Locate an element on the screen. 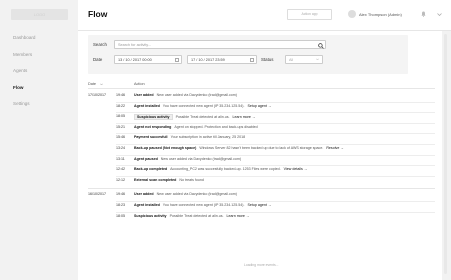 Image resolution: width=451 pixels, height=280 pixels. header-action-button: Action app is located at coordinates (309, 14).